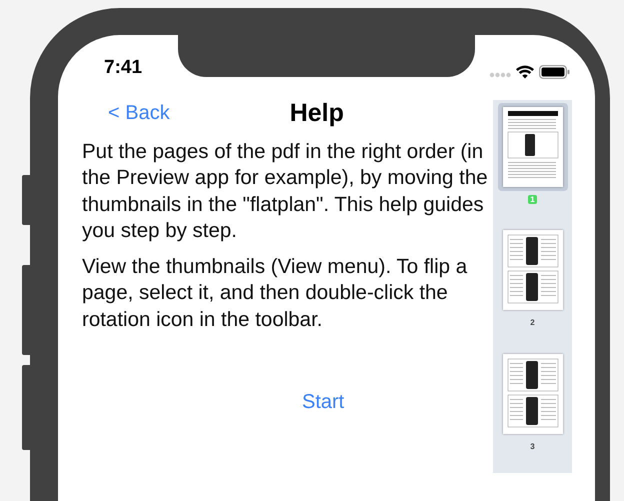  What do you see at coordinates (532, 446) in the screenshot?
I see `page-number: 3` at bounding box center [532, 446].